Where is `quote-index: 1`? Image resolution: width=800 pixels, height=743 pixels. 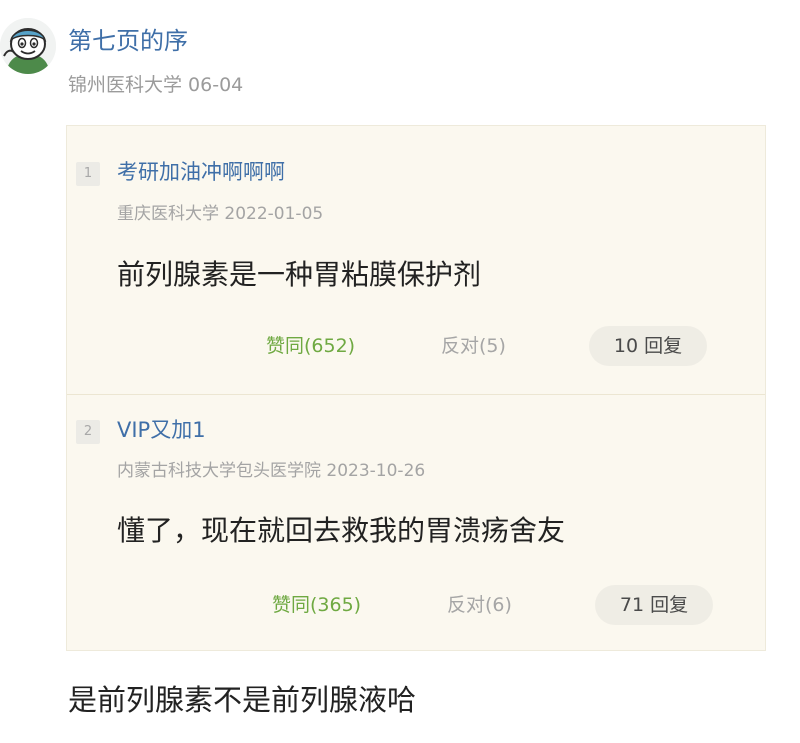 quote-index: 1 is located at coordinates (88, 174).